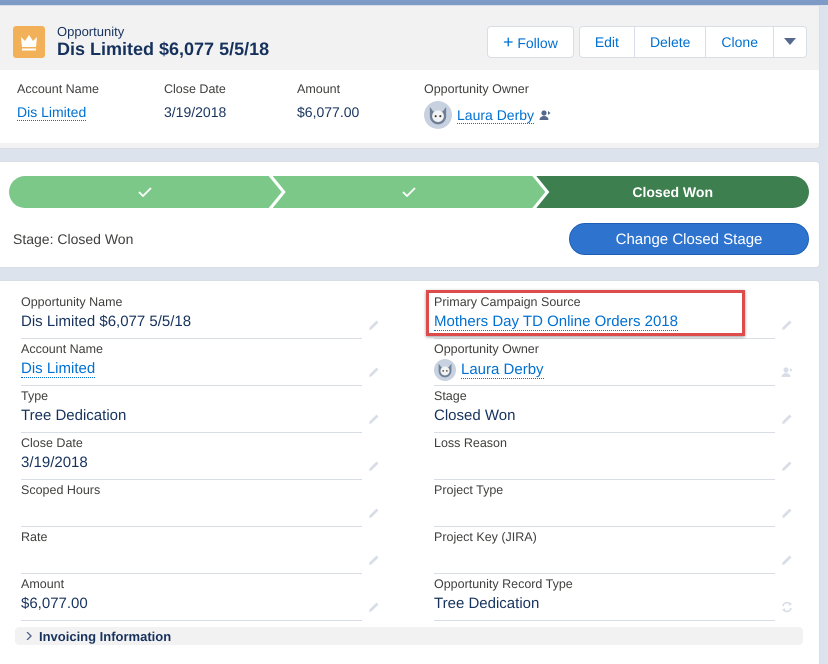 Image resolution: width=828 pixels, height=664 pixels. Describe the element at coordinates (29, 42) in the screenshot. I see `crown-icon` at that location.